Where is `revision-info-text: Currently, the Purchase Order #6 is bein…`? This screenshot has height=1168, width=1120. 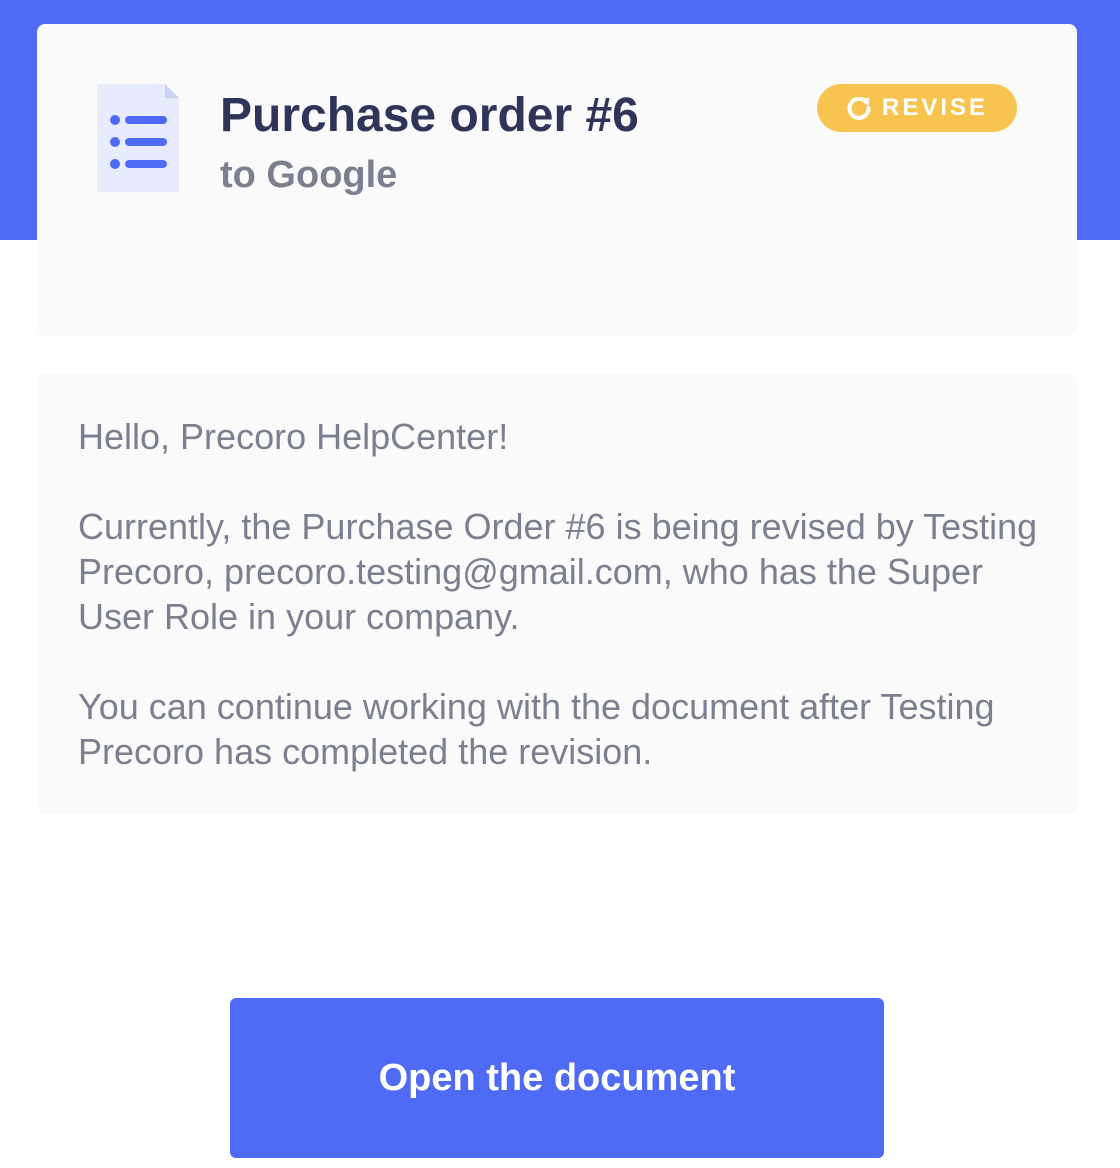 revision-info-text: Currently, the Purchase Order #6 is bein… is located at coordinates (558, 571).